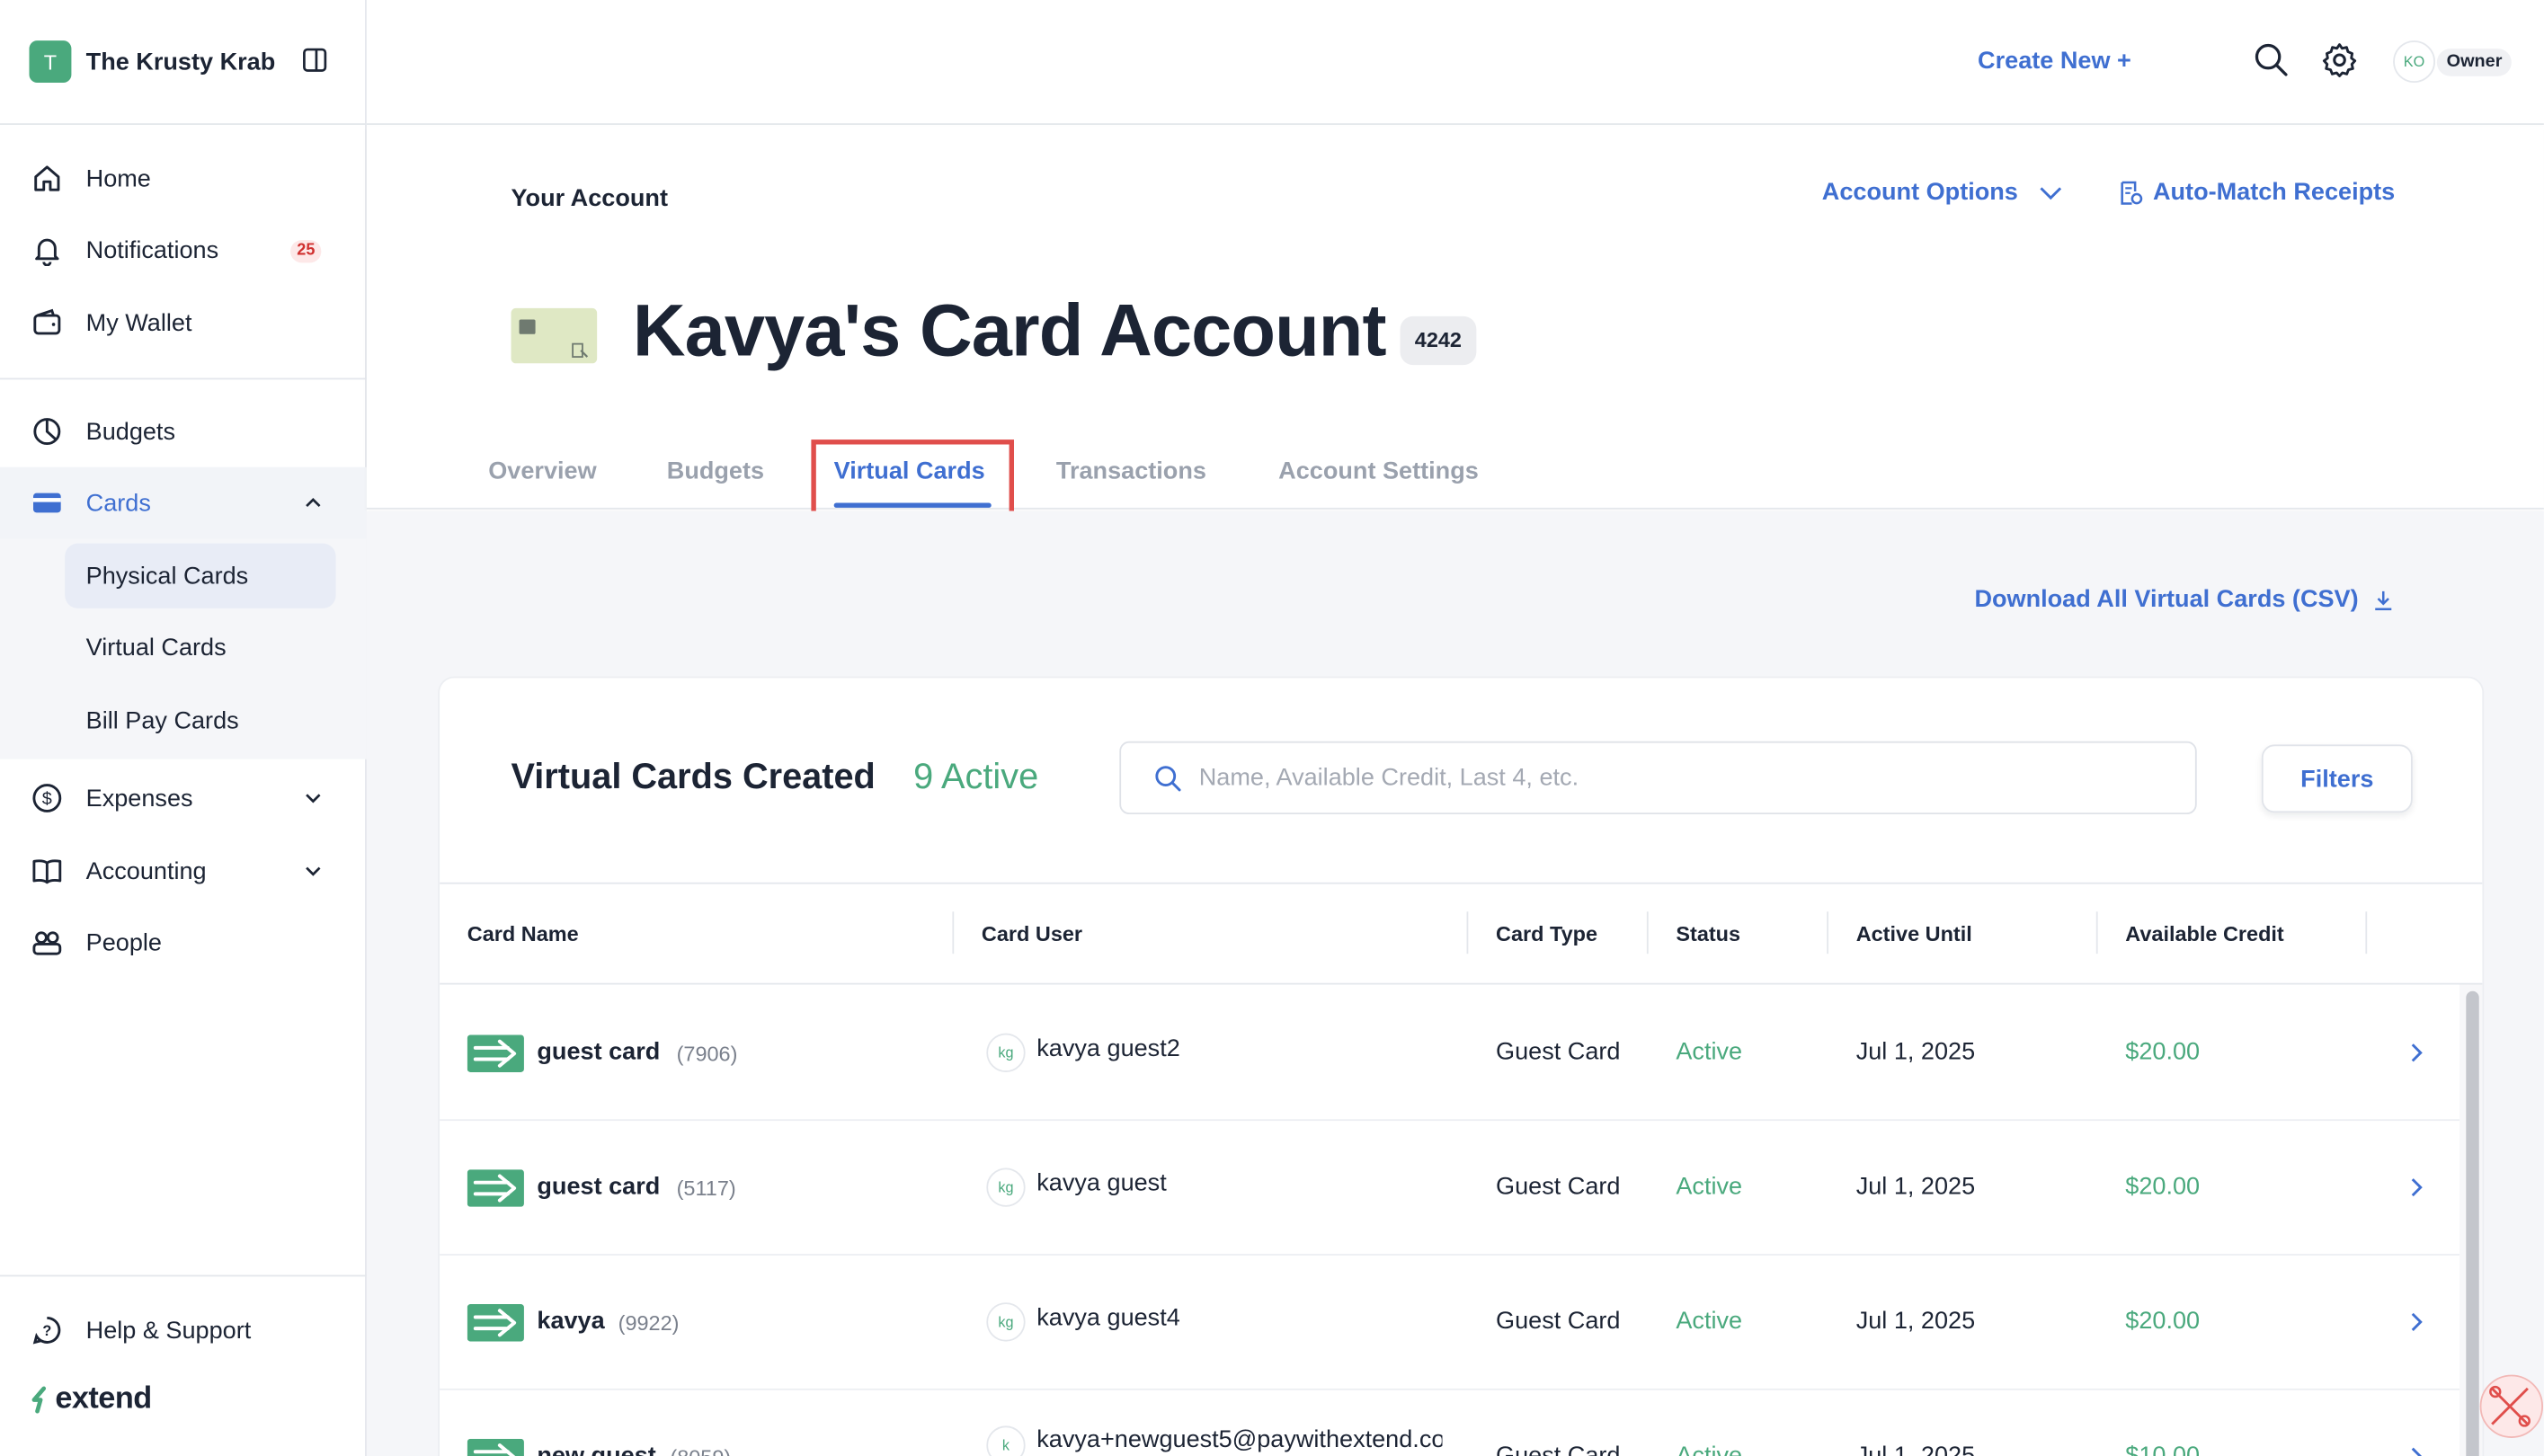 The height and width of the screenshot is (1456, 2544). Describe the element at coordinates (47, 323) in the screenshot. I see `wallet-icon` at that location.